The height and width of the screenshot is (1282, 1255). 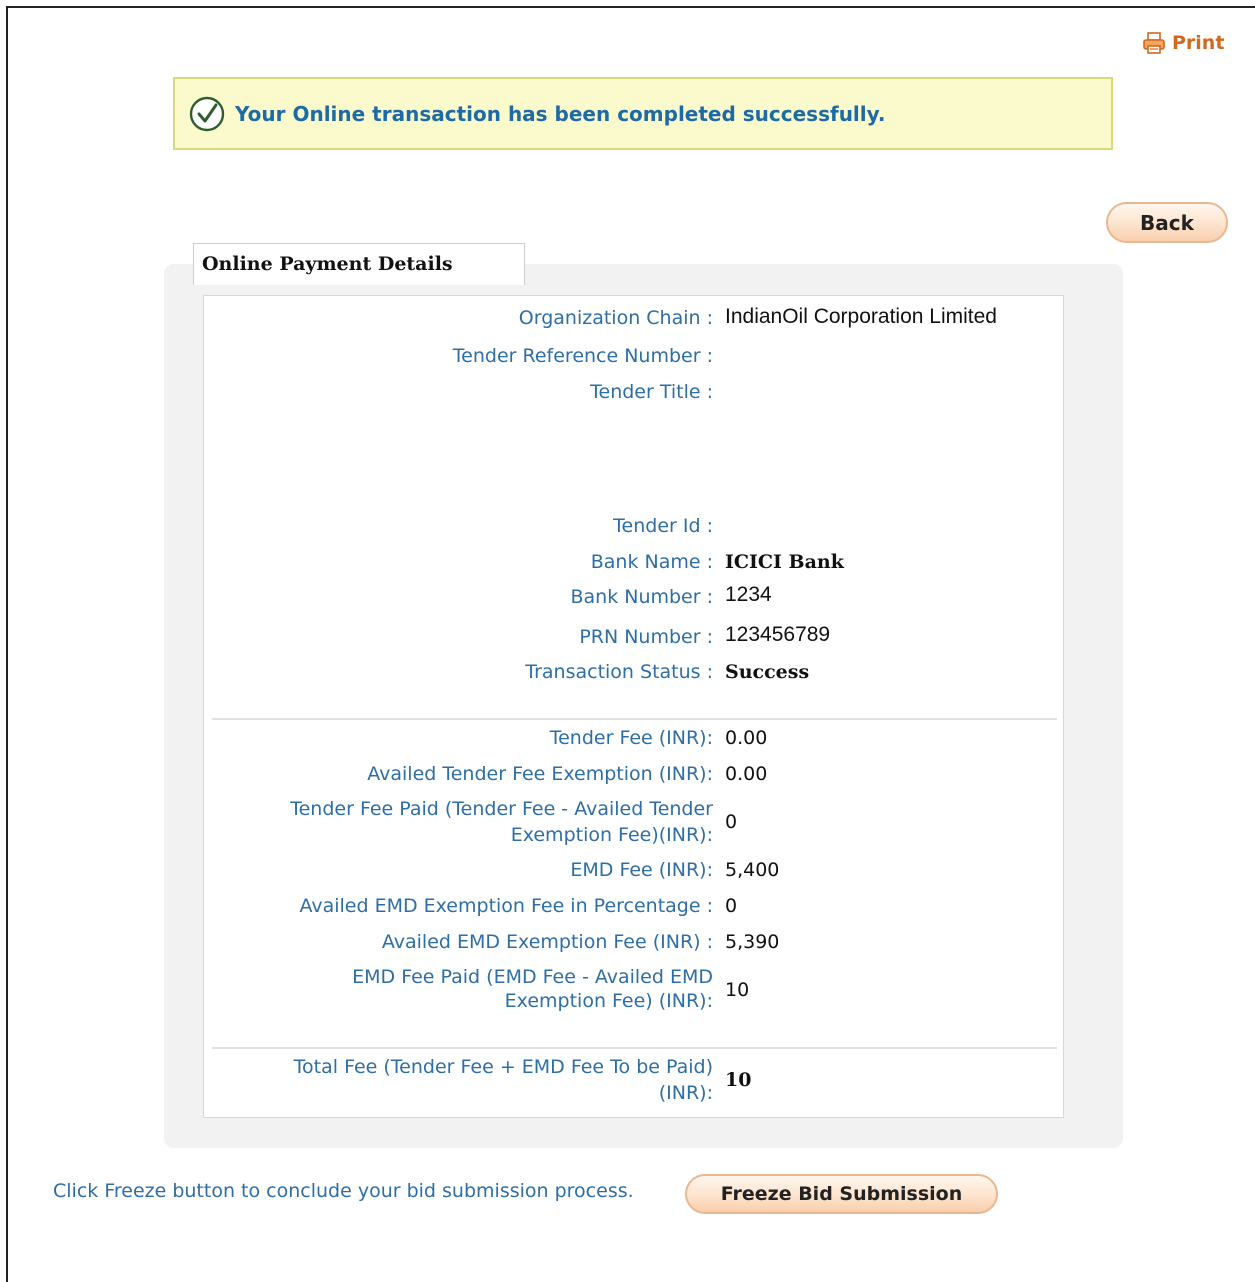 I want to click on tender-fee-value: 0.00, so click(x=746, y=738).